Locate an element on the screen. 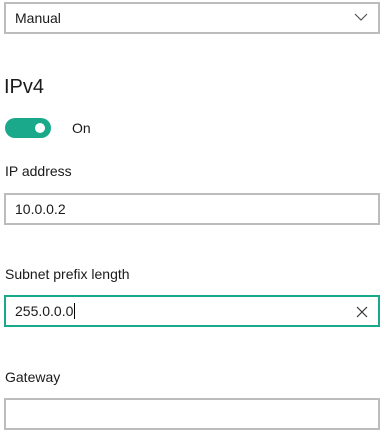  mode-select-value: Manual is located at coordinates (38, 18).